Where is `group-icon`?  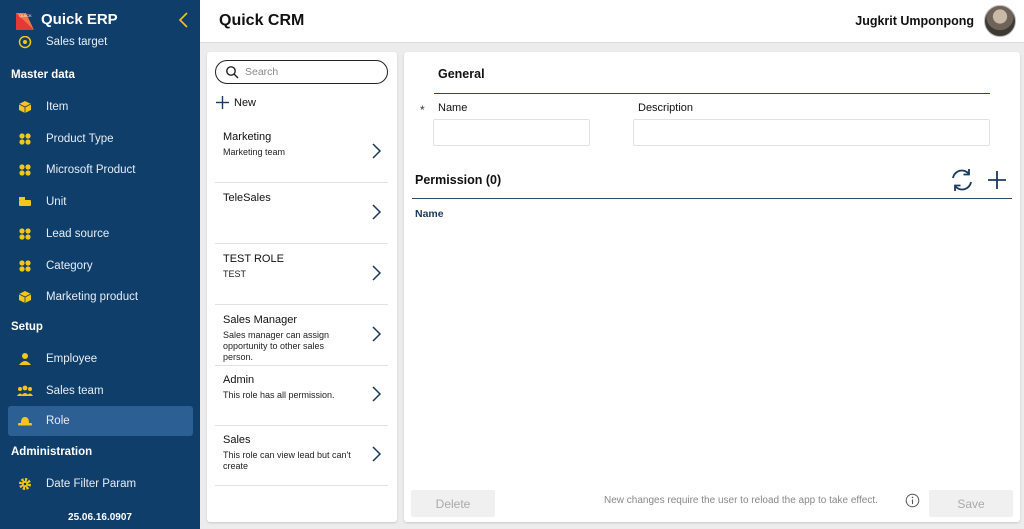 group-icon is located at coordinates (25, 391).